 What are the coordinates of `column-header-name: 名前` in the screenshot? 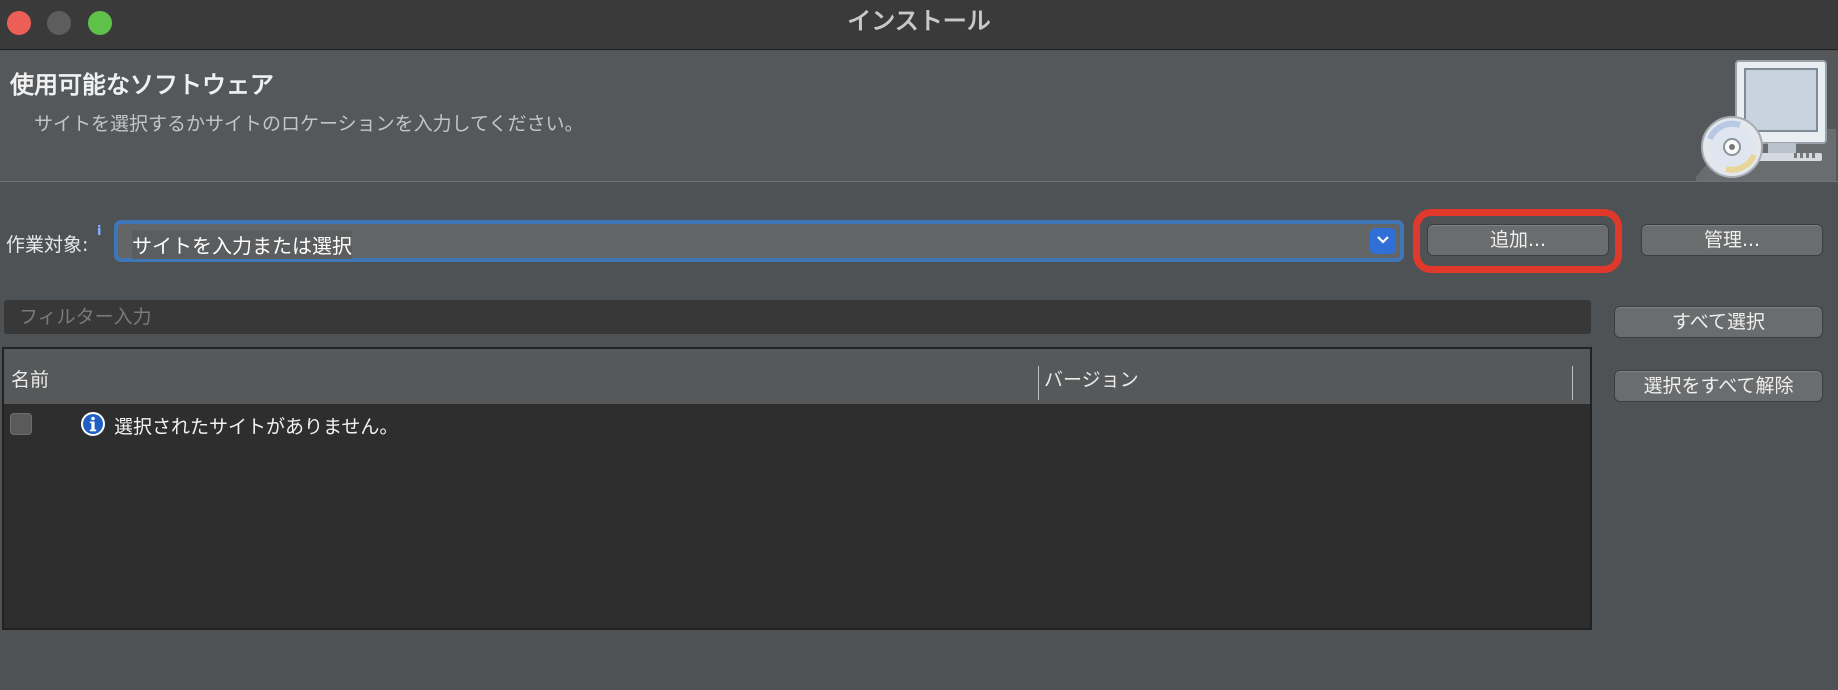 It's located at (30, 378).